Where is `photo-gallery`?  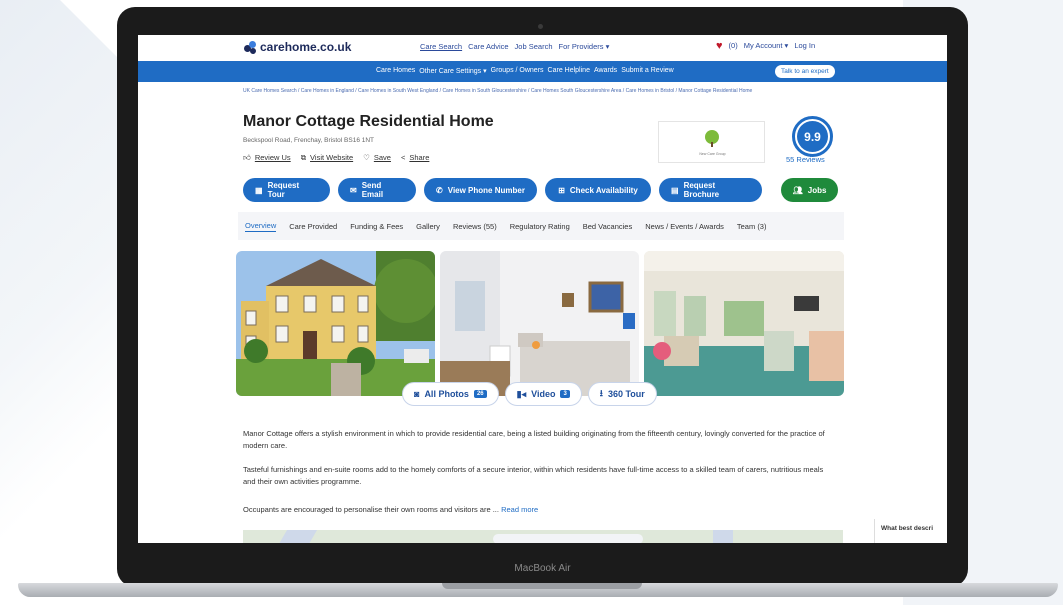 photo-gallery is located at coordinates (540, 323).